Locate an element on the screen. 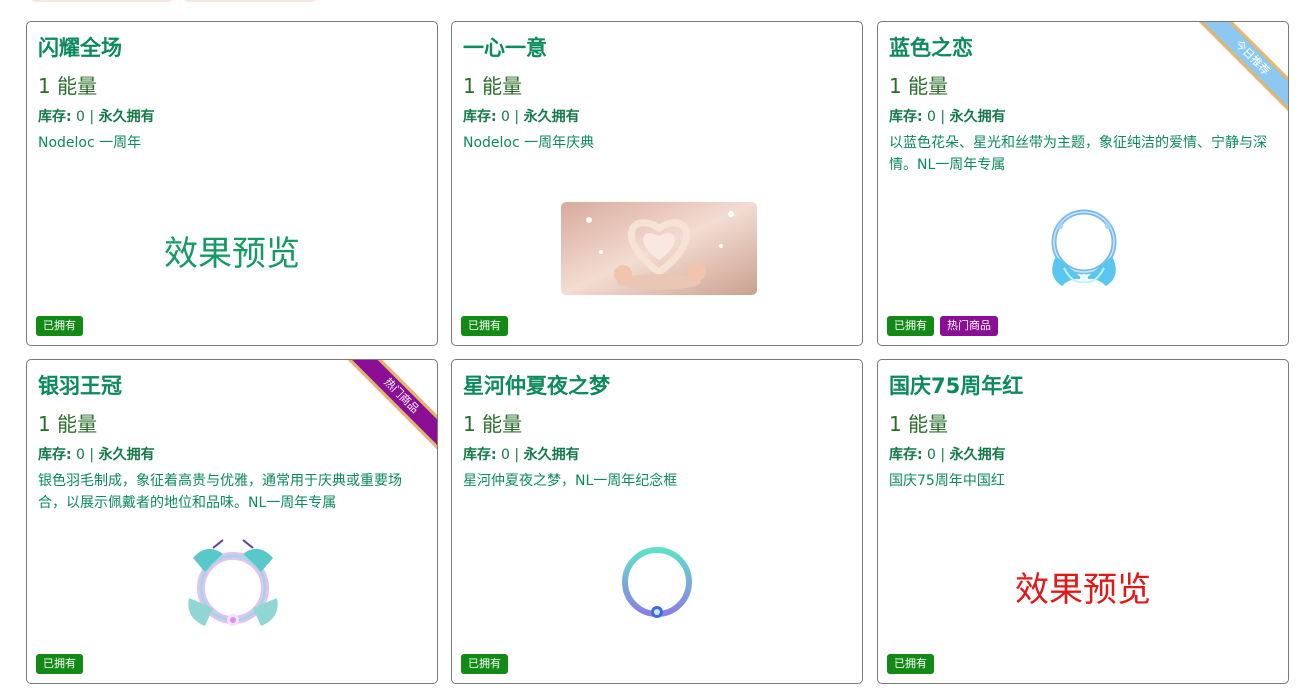 The height and width of the screenshot is (692, 1306). product-card: 一心一意 1 能量 库存: 0 | 永久拥有 Nodeloc 一周年庆典 已拥有 is located at coordinates (657, 183).